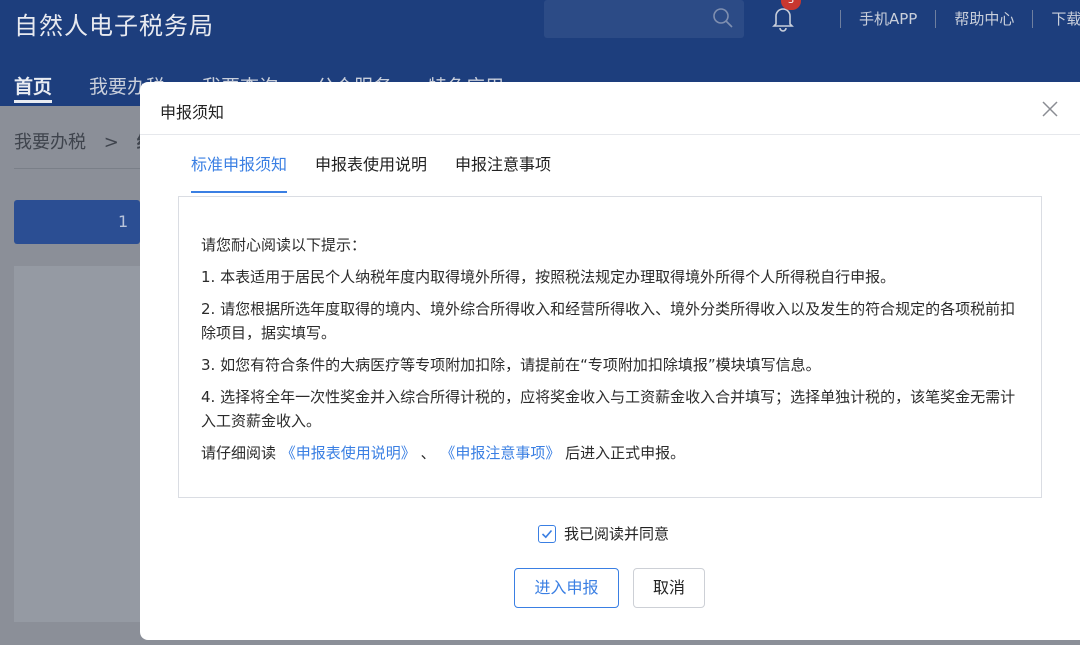  Describe the element at coordinates (241, 453) in the screenshot. I see `closing-prefix: 请仔细阅读` at that location.